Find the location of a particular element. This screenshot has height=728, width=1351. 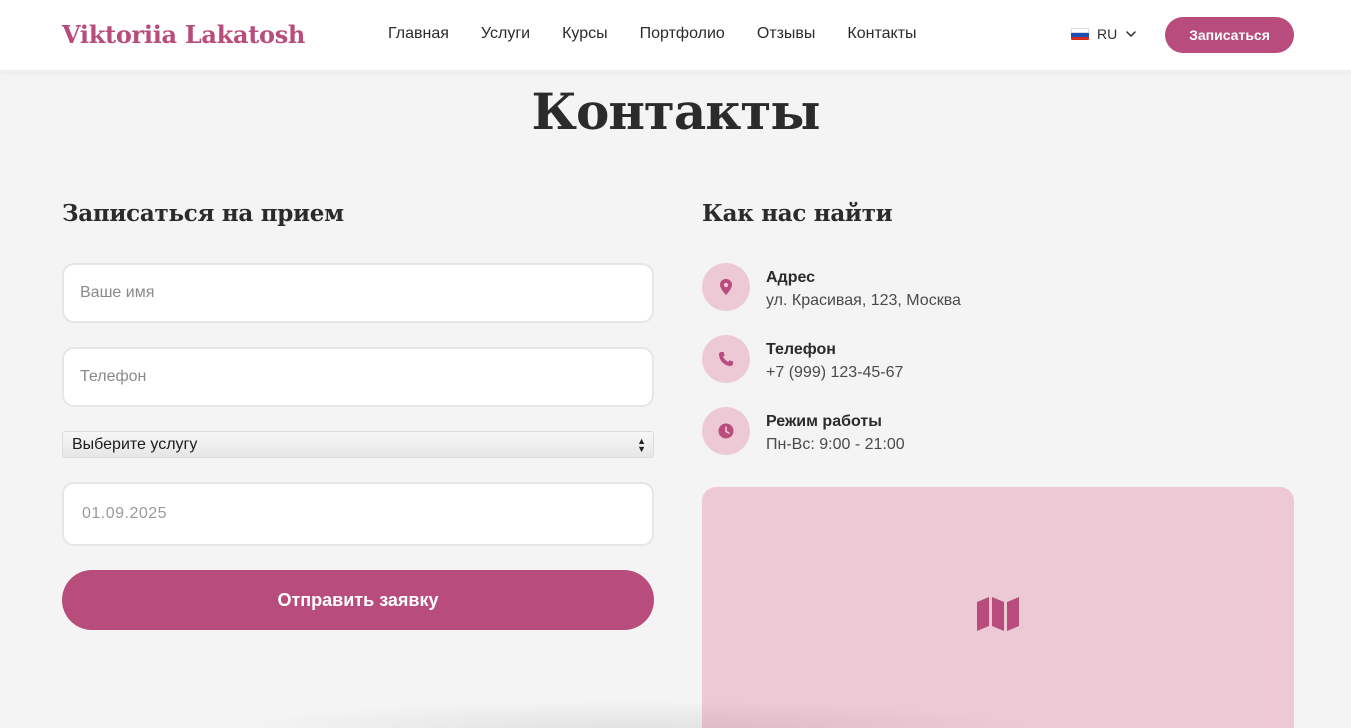

nav-link-services: Услуги is located at coordinates (505, 34).